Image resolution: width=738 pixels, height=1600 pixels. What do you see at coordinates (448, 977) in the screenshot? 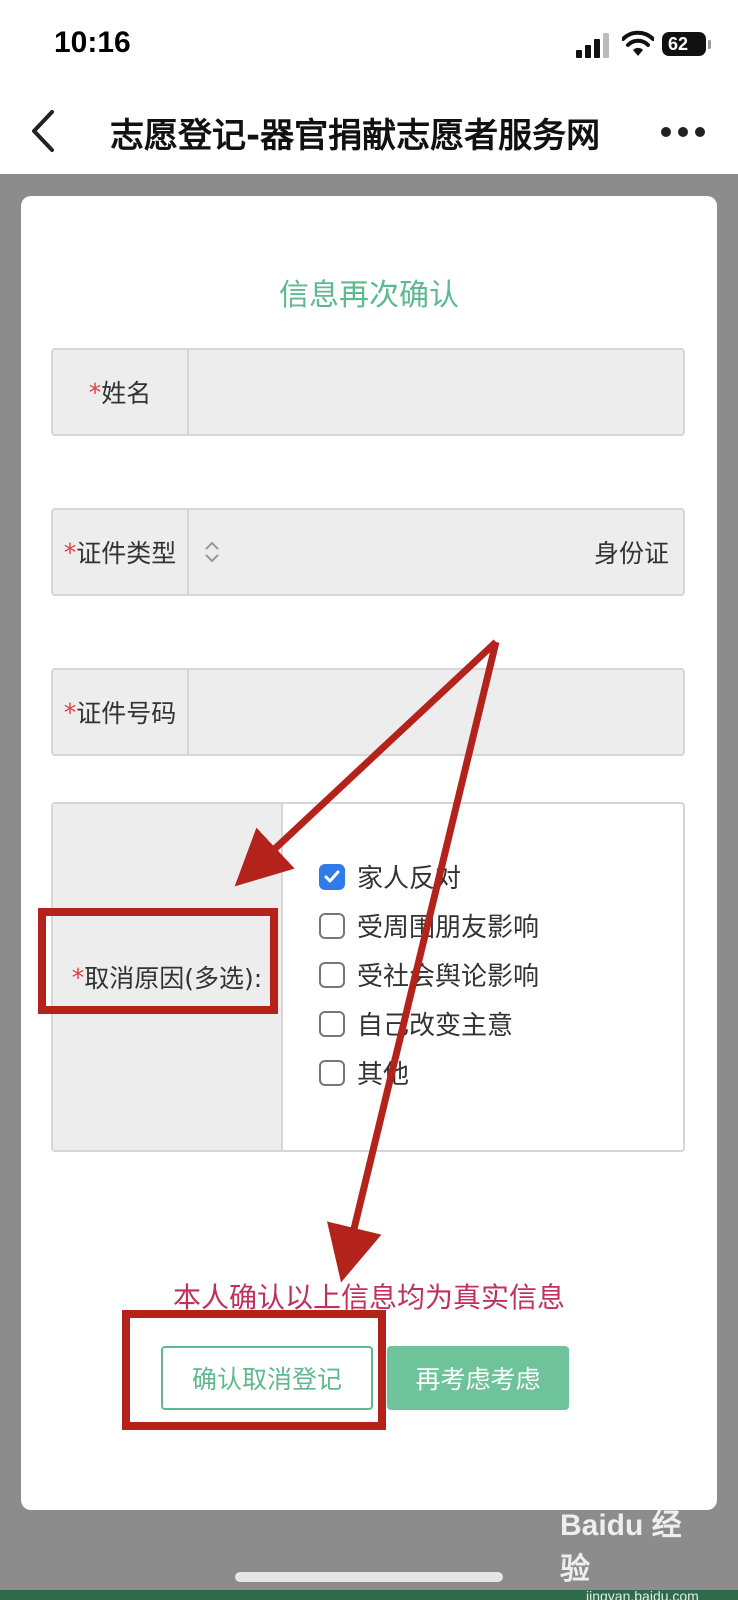
I see `reason-option-label: 受社会舆论影响` at bounding box center [448, 977].